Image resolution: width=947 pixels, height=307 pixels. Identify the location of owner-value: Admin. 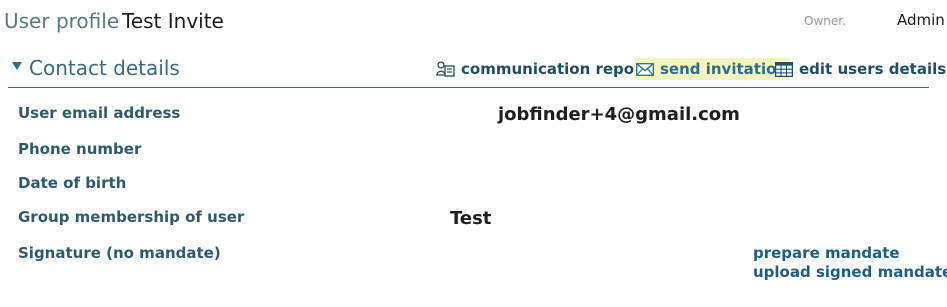
(921, 20).